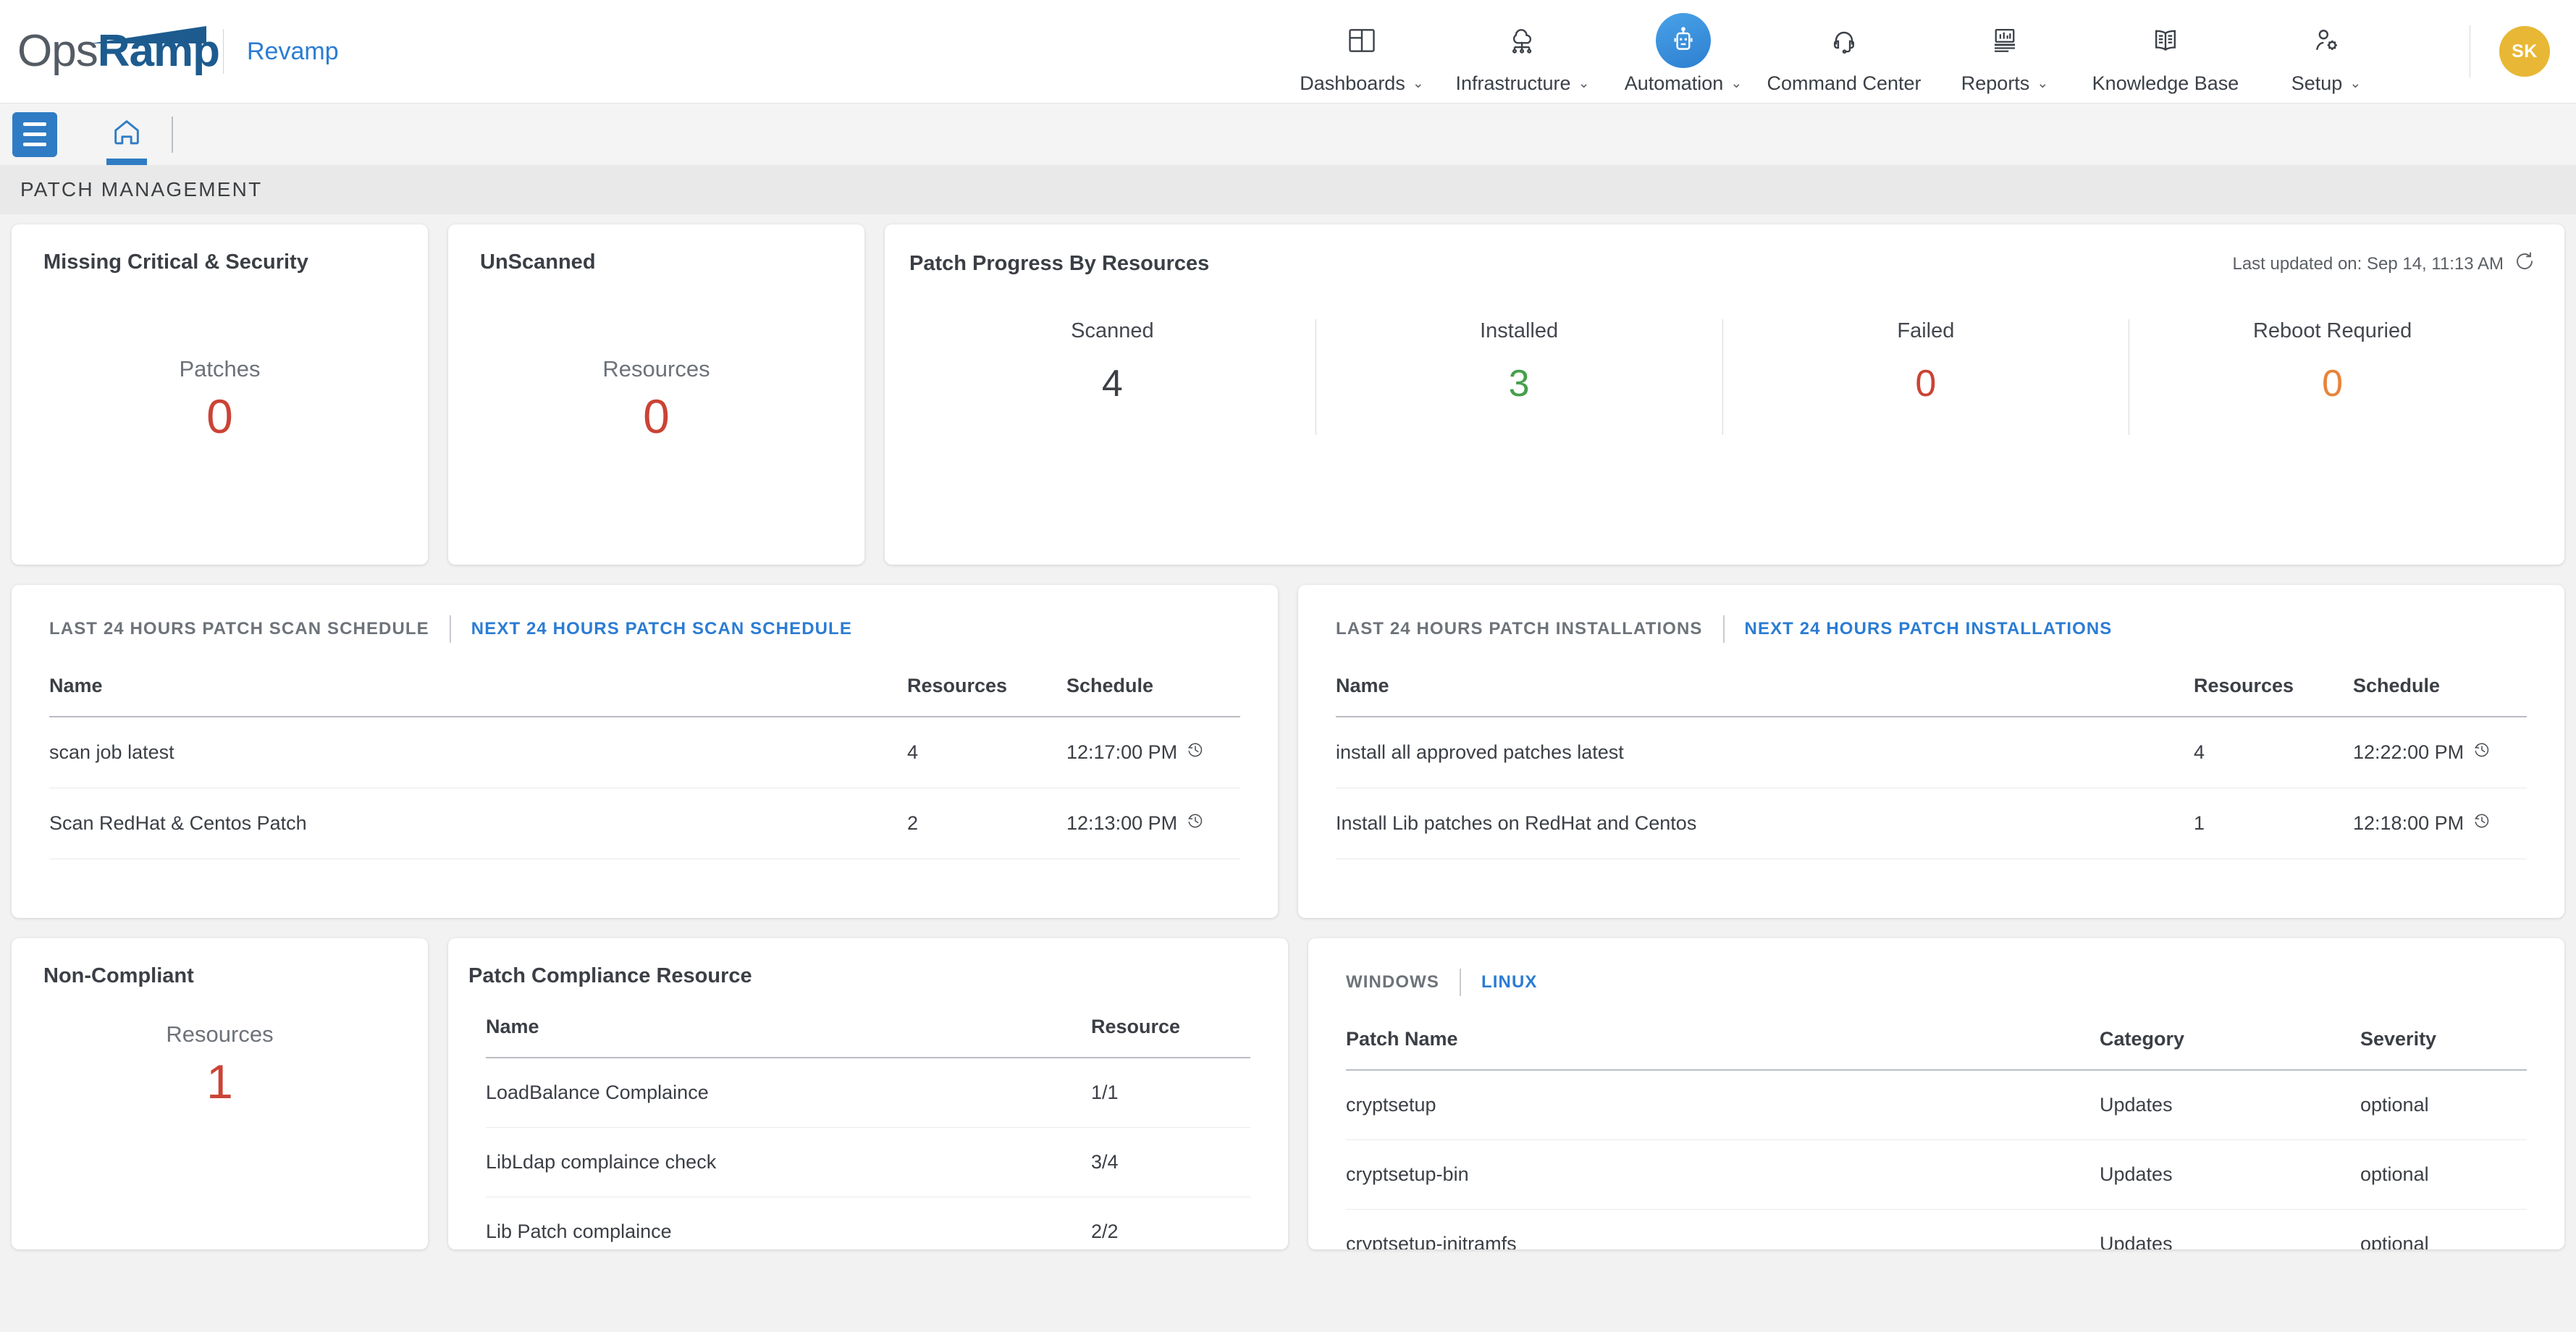 The width and height of the screenshot is (2576, 1332). Describe the element at coordinates (57, 51) in the screenshot. I see `logo-text-ops: Ops` at that location.